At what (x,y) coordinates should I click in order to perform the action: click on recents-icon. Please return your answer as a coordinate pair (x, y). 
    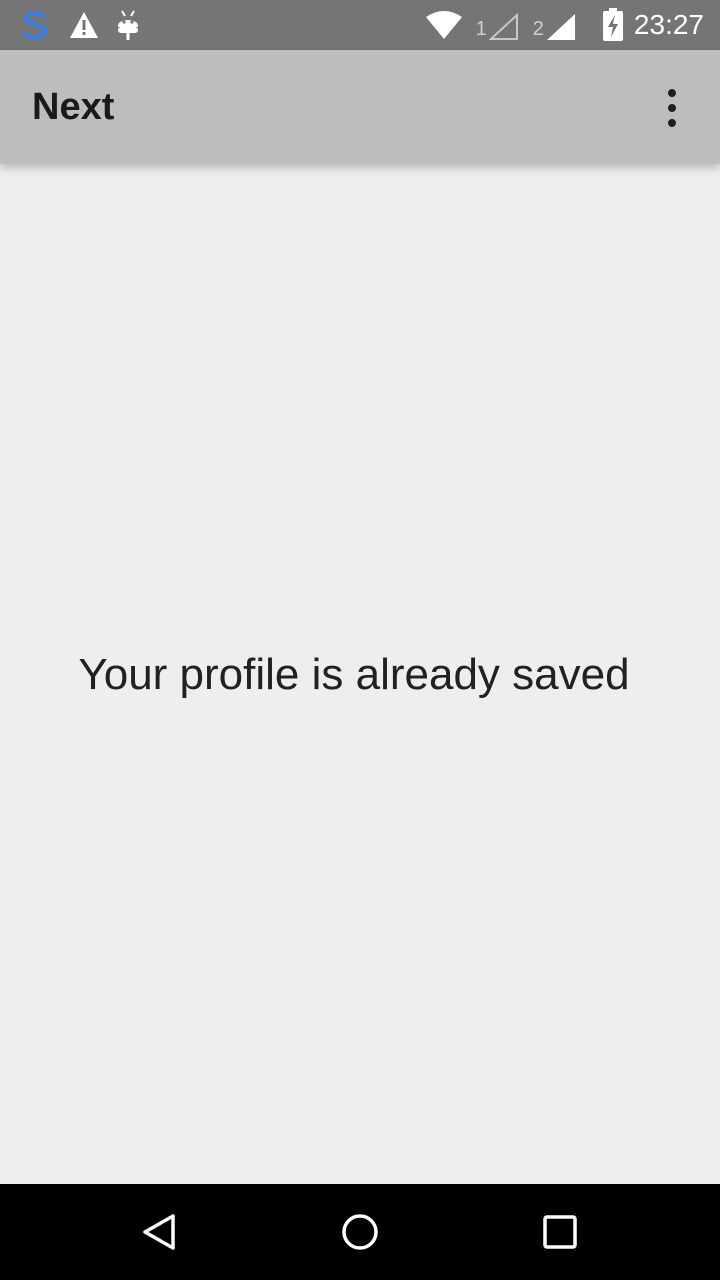
    Looking at the image, I should click on (560, 1232).